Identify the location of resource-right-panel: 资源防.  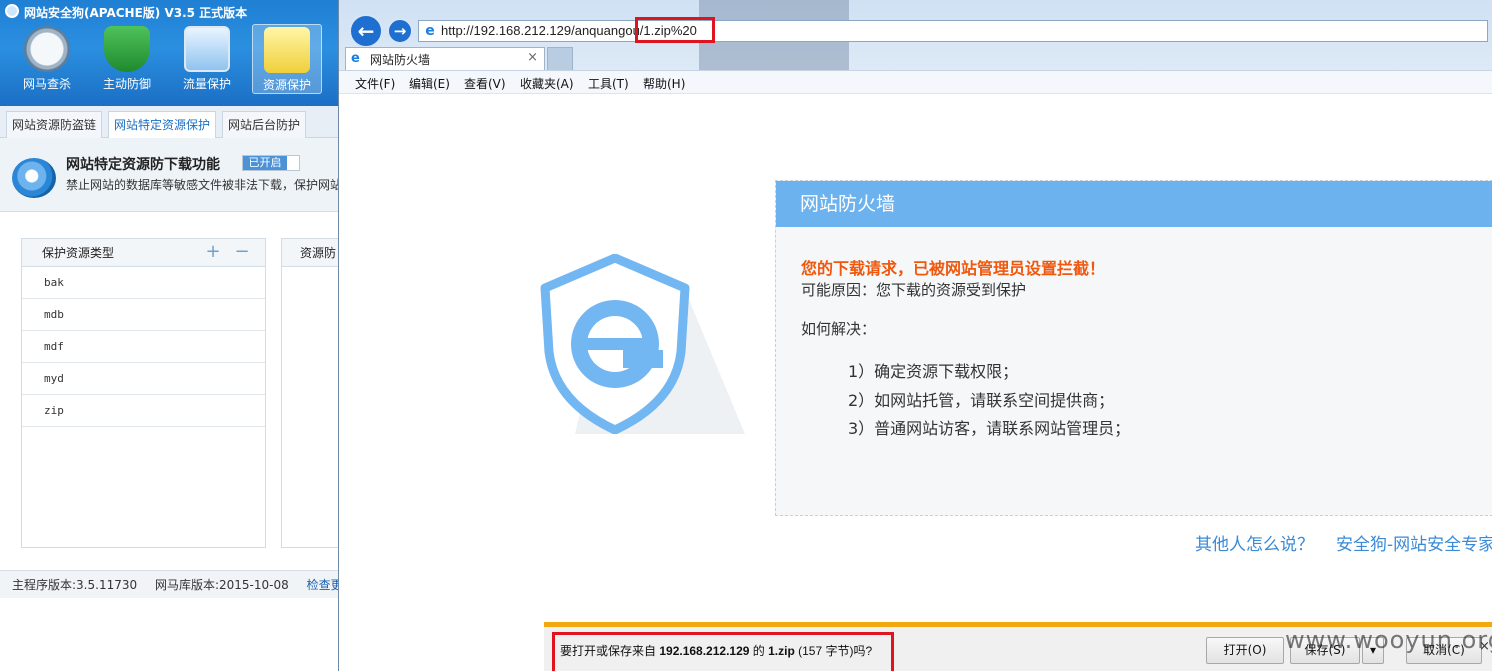
(310, 393).